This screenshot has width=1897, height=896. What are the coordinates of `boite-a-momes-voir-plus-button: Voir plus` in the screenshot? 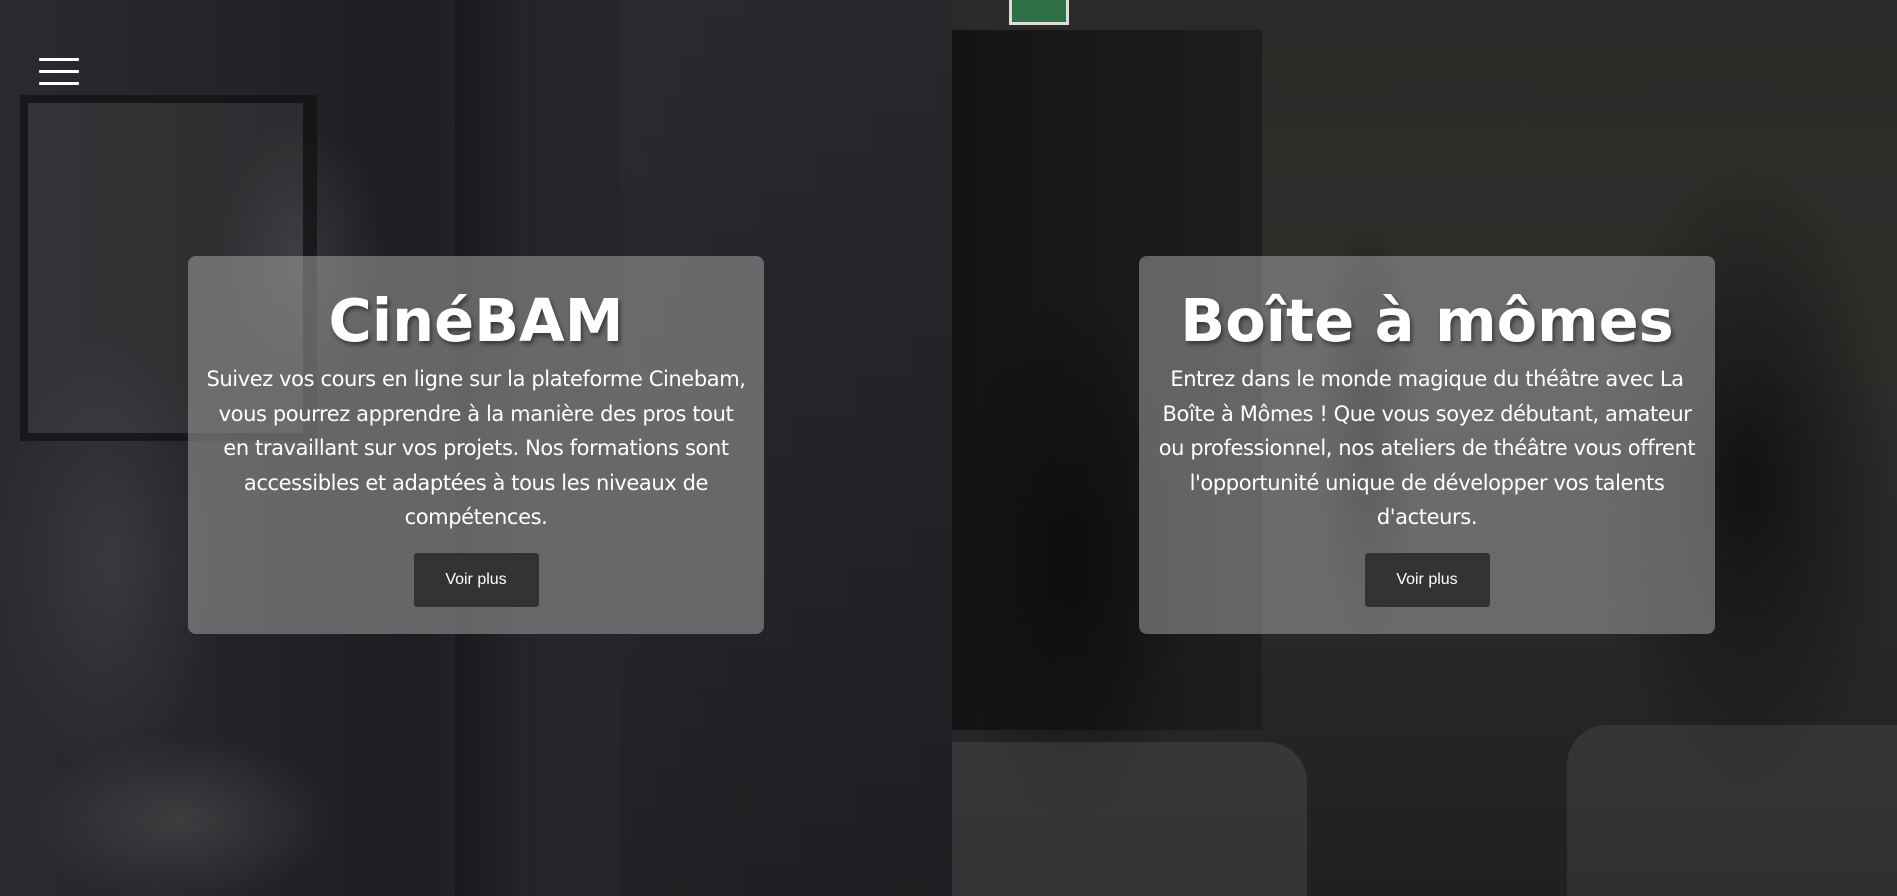 It's located at (1427, 579).